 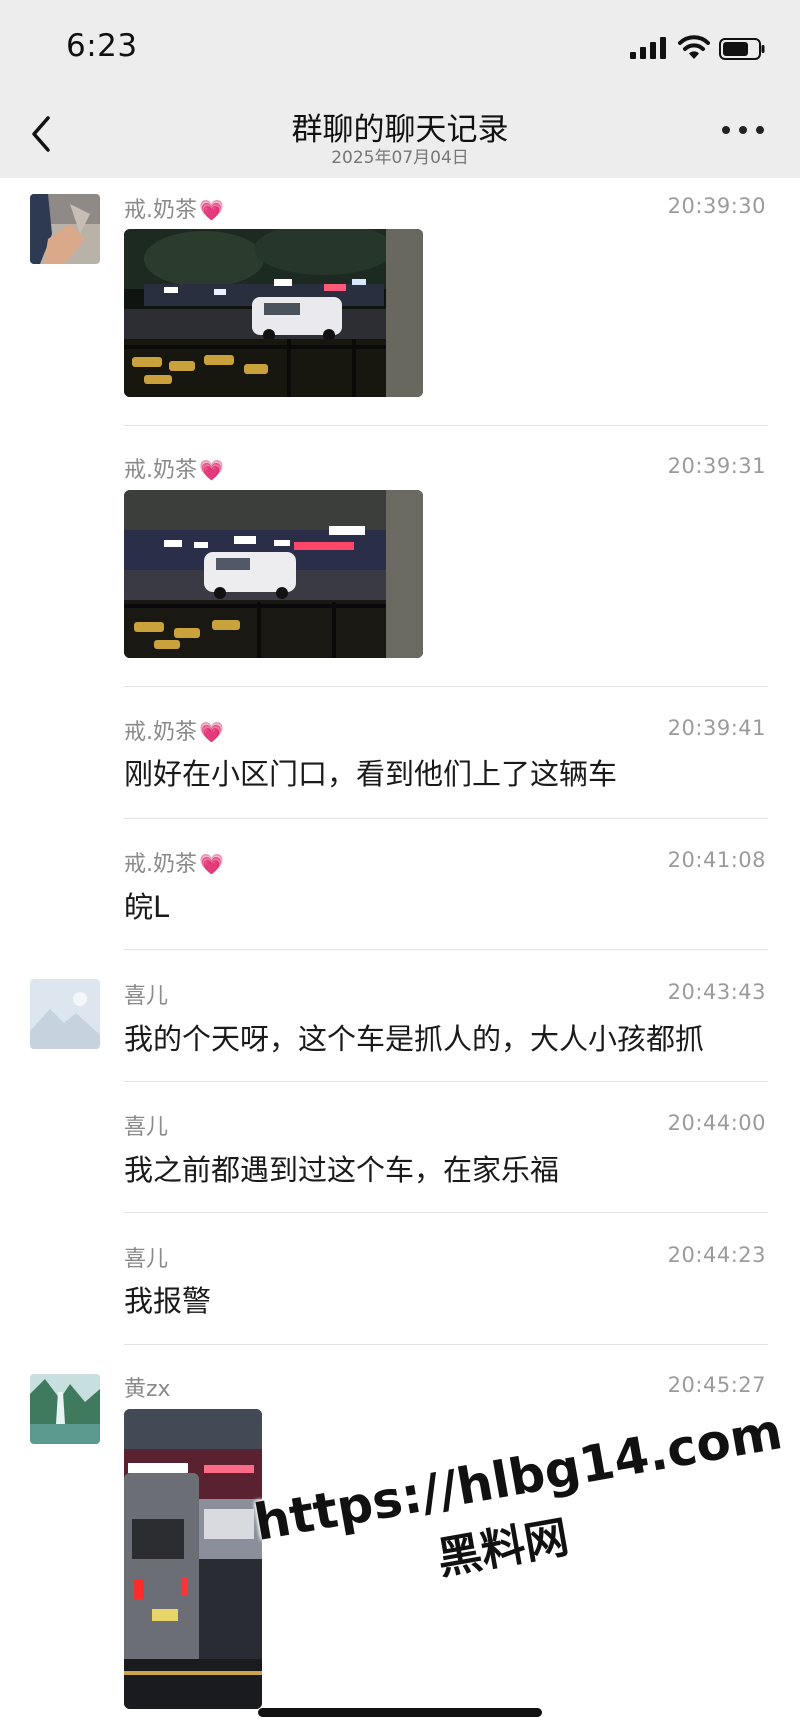 I want to click on page-date: 2025年07月04日, so click(x=400, y=158).